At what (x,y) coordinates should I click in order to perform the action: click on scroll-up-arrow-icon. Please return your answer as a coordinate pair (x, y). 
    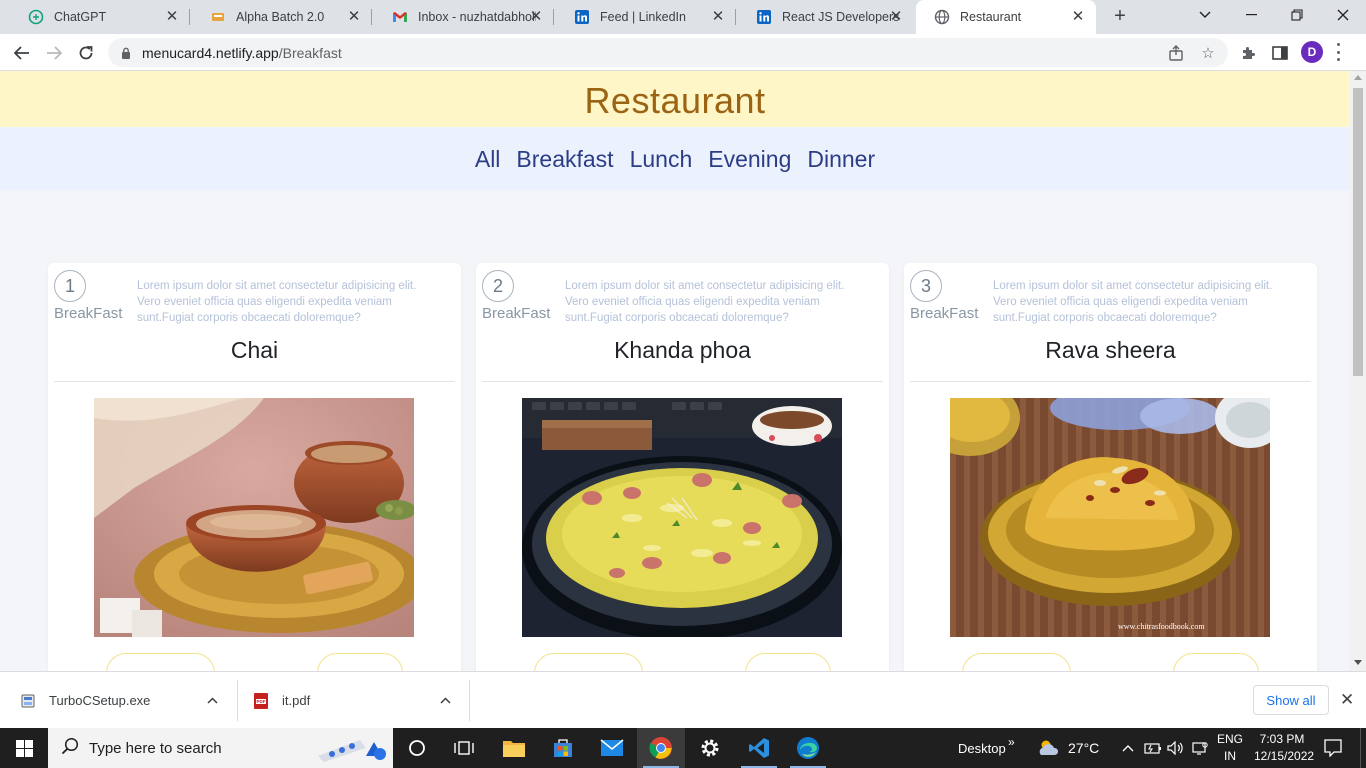
    Looking at the image, I should click on (1358, 77).